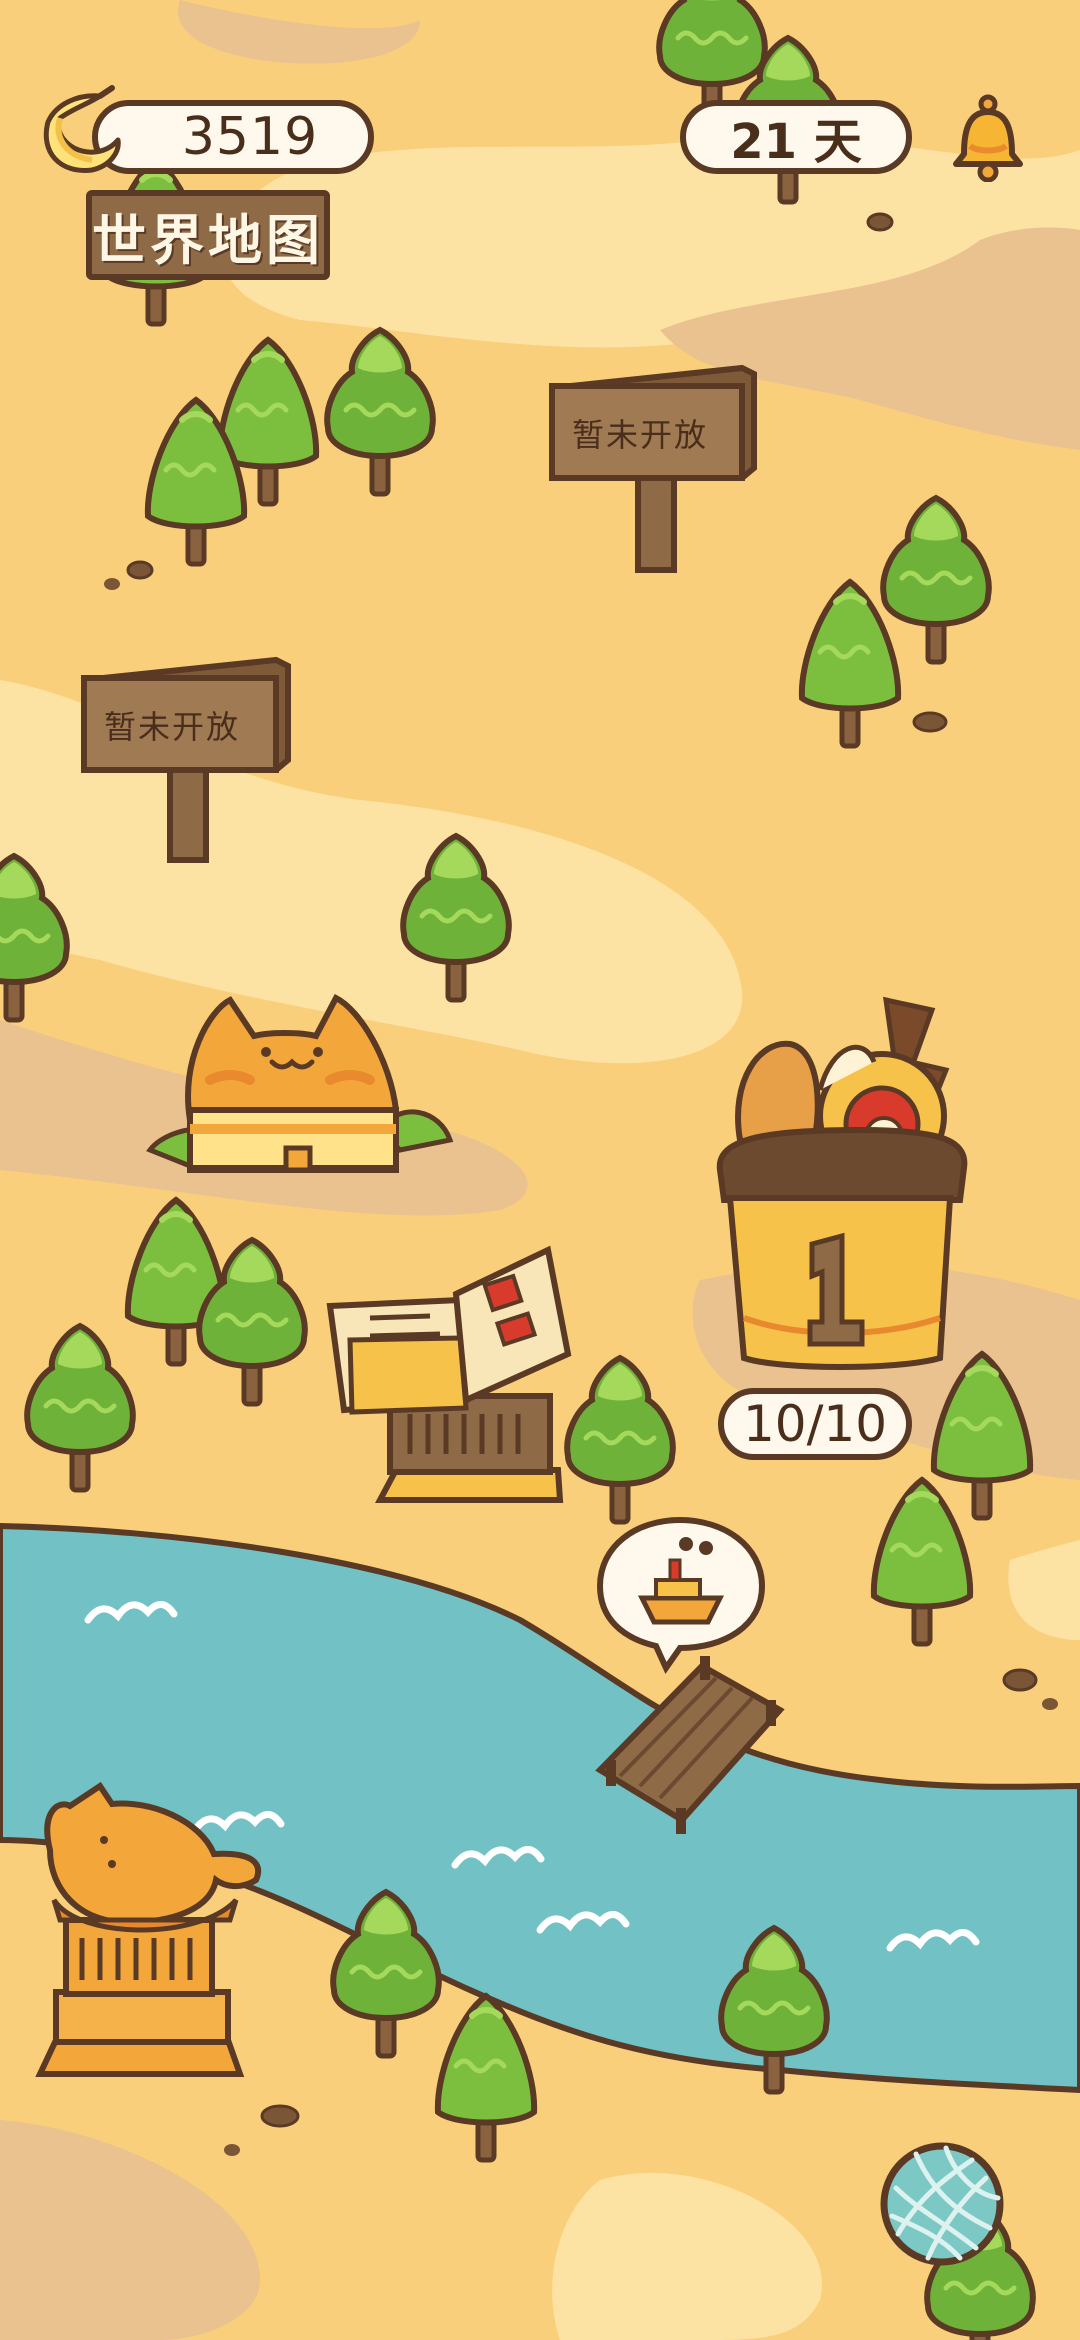 The width and height of the screenshot is (1080, 2340). What do you see at coordinates (988, 137) in the screenshot?
I see `bell-icon` at bounding box center [988, 137].